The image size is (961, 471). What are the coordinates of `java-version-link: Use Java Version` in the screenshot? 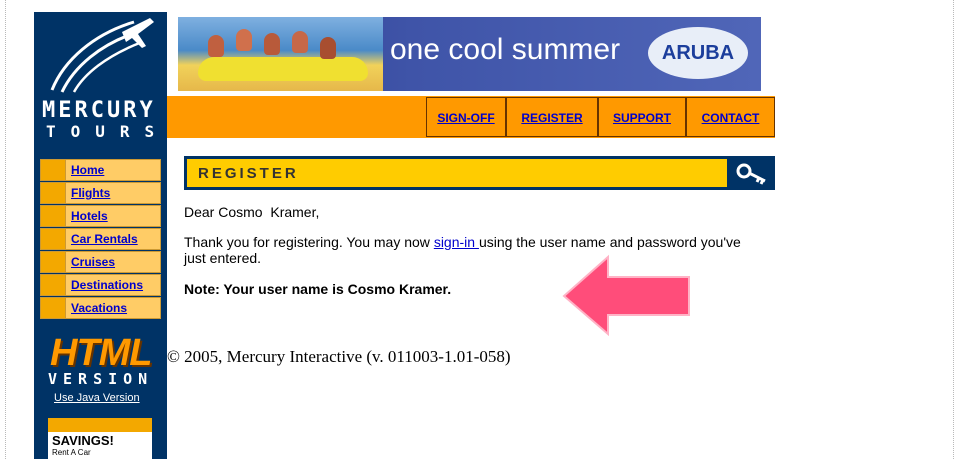 It's located at (97, 398).